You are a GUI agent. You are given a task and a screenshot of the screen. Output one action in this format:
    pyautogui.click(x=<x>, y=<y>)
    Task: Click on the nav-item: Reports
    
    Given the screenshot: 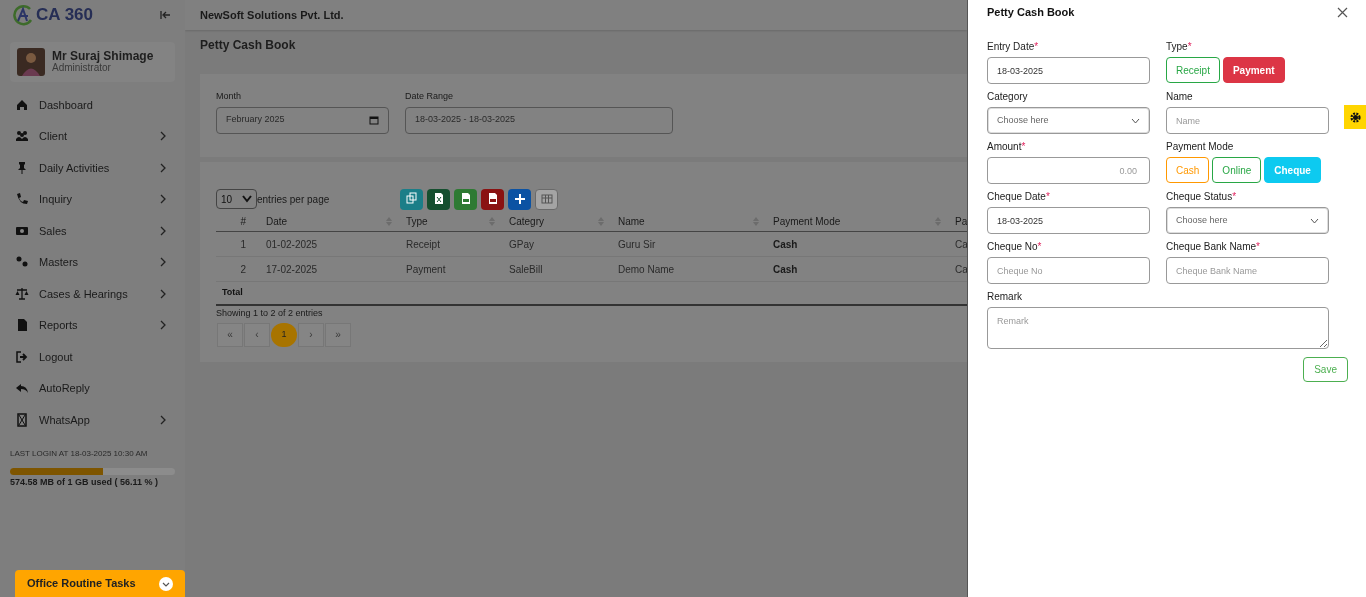 What is the action you would take?
    pyautogui.click(x=92, y=325)
    